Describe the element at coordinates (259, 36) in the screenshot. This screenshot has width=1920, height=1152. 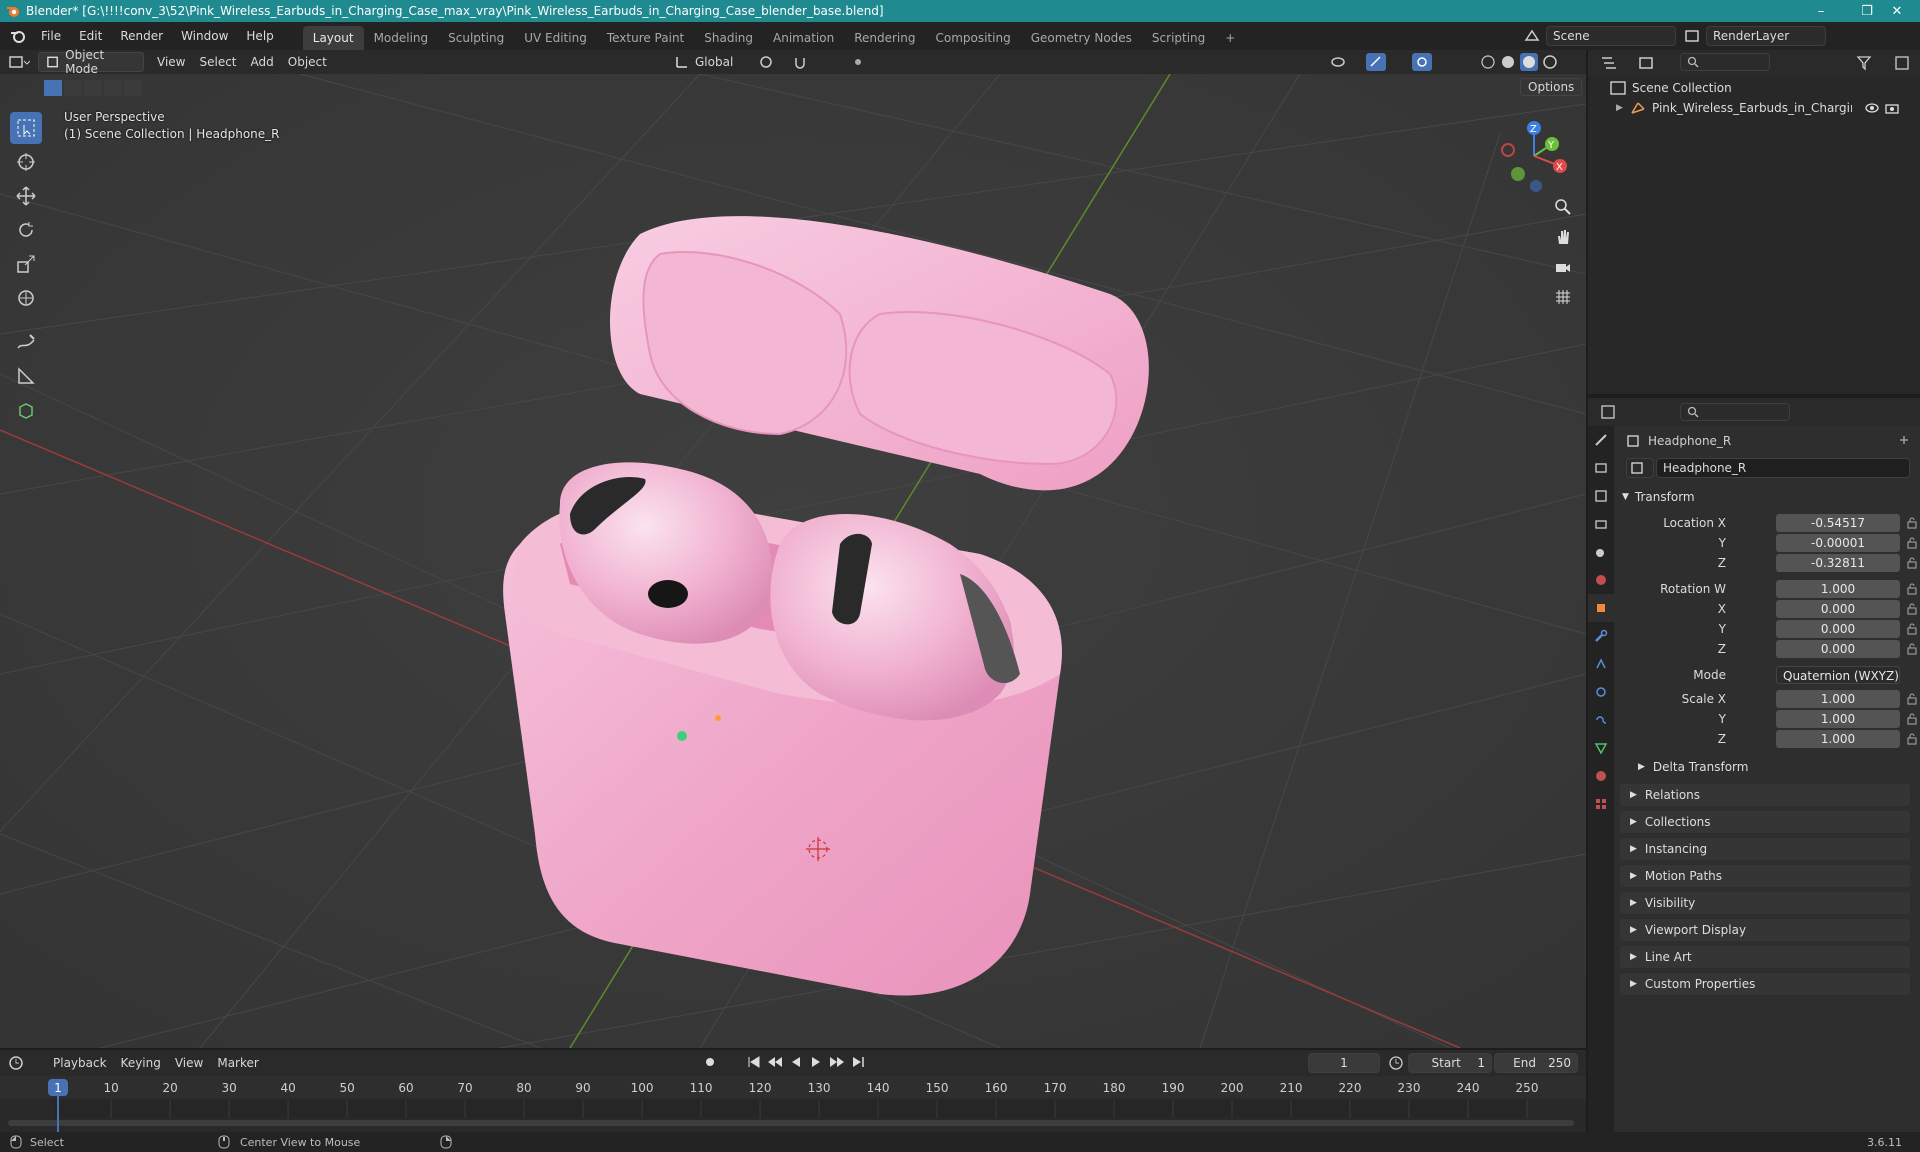
I see `menu-help: Help` at that location.